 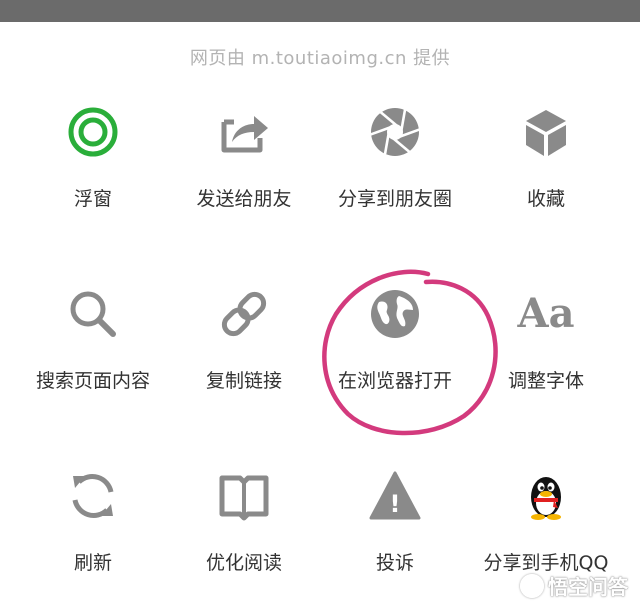 I want to click on action-label: 浮窗, so click(x=92, y=199).